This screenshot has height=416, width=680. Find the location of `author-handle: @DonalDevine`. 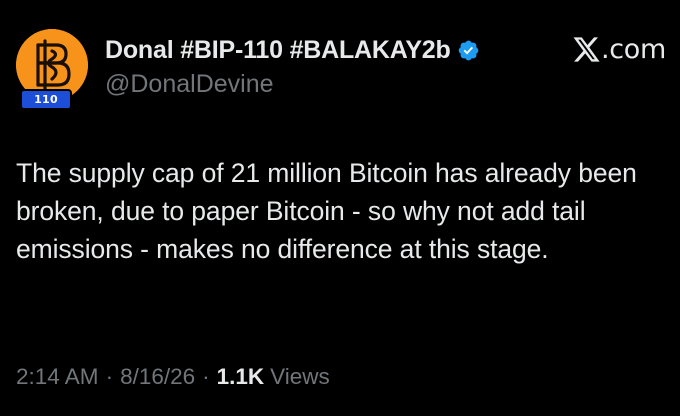

author-handle: @DonalDevine is located at coordinates (189, 84).